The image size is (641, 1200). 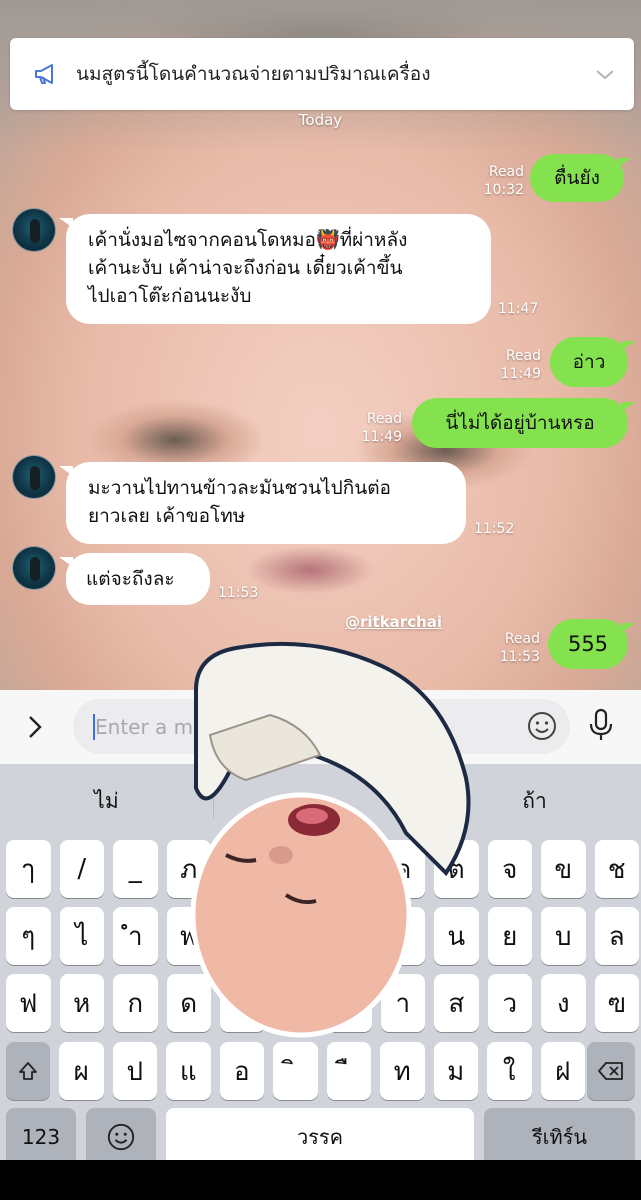 I want to click on megaphone-icon, so click(x=44, y=74).